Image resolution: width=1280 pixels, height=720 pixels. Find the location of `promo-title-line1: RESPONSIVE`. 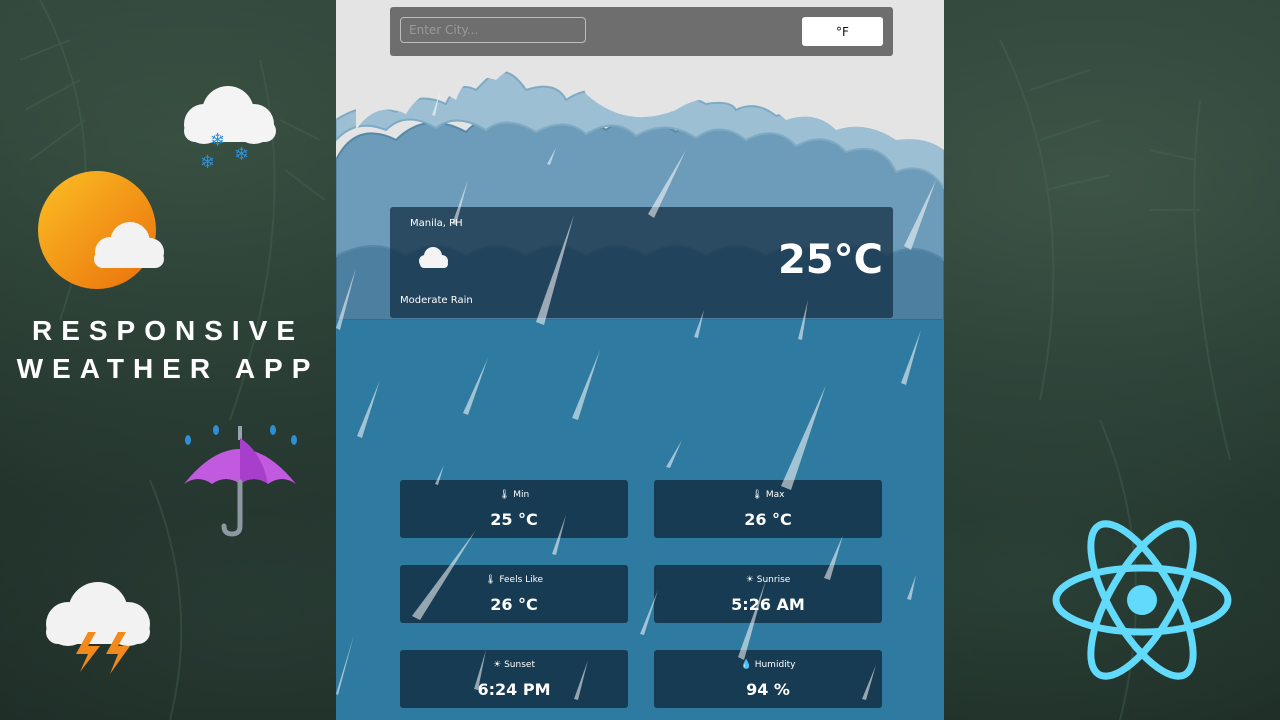

promo-title-line1: RESPONSIVE is located at coordinates (168, 330).